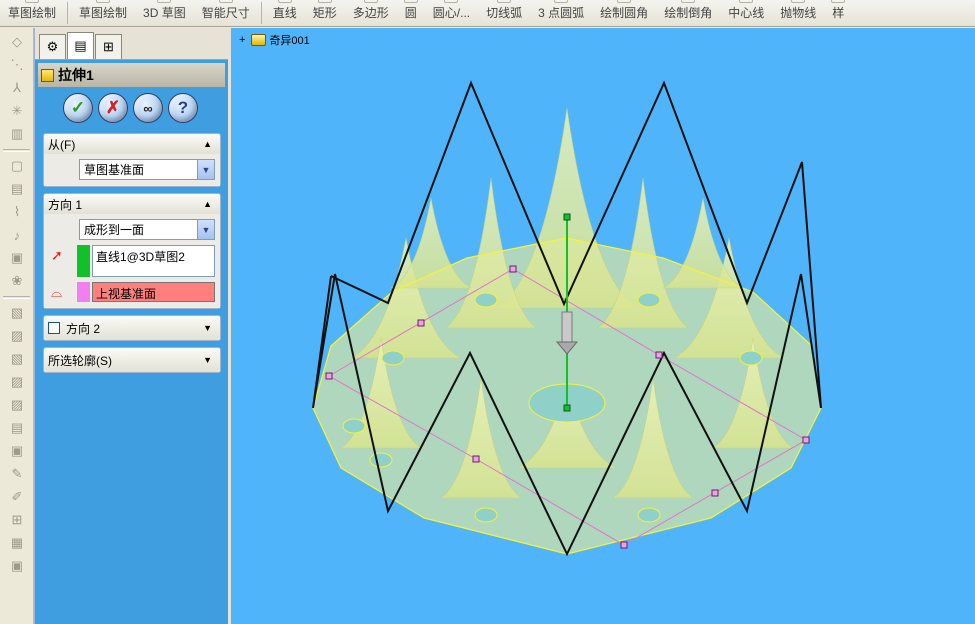  What do you see at coordinates (17, 166) in the screenshot?
I see `feature-tool-icon: ▢` at bounding box center [17, 166].